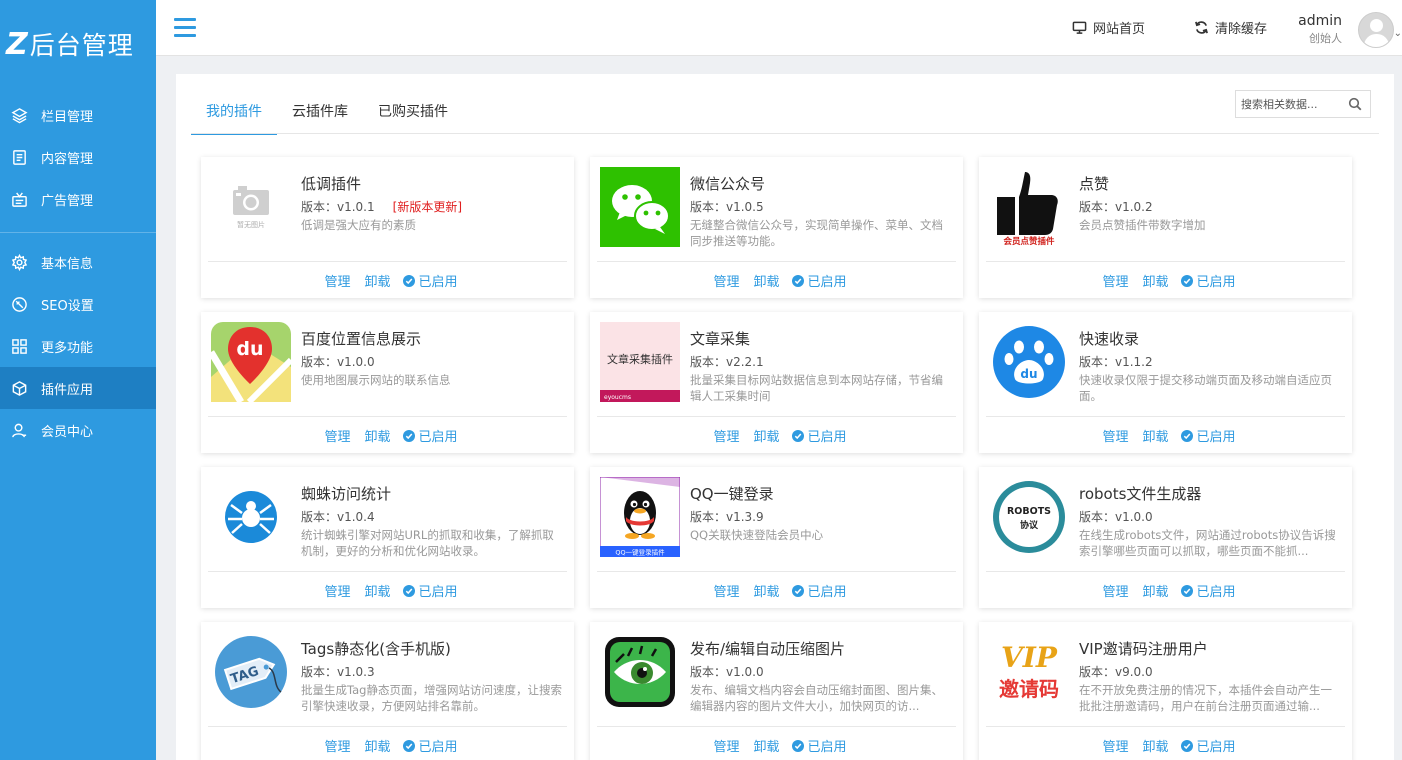  I want to click on plugin-title: 点赞, so click(1094, 184).